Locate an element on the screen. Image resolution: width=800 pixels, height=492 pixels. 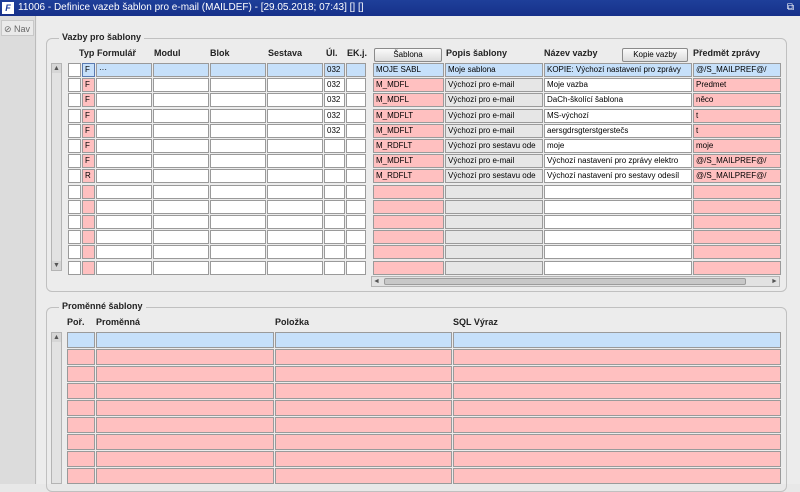
ul-cell: 032 is located at coordinates (334, 85).